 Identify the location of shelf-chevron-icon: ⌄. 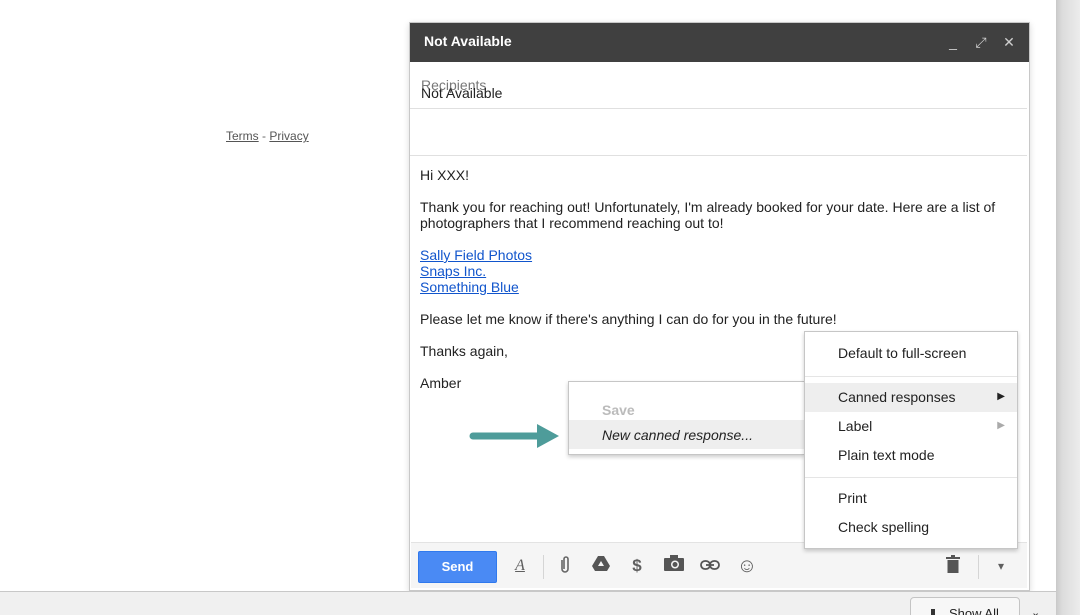
(1035, 610).